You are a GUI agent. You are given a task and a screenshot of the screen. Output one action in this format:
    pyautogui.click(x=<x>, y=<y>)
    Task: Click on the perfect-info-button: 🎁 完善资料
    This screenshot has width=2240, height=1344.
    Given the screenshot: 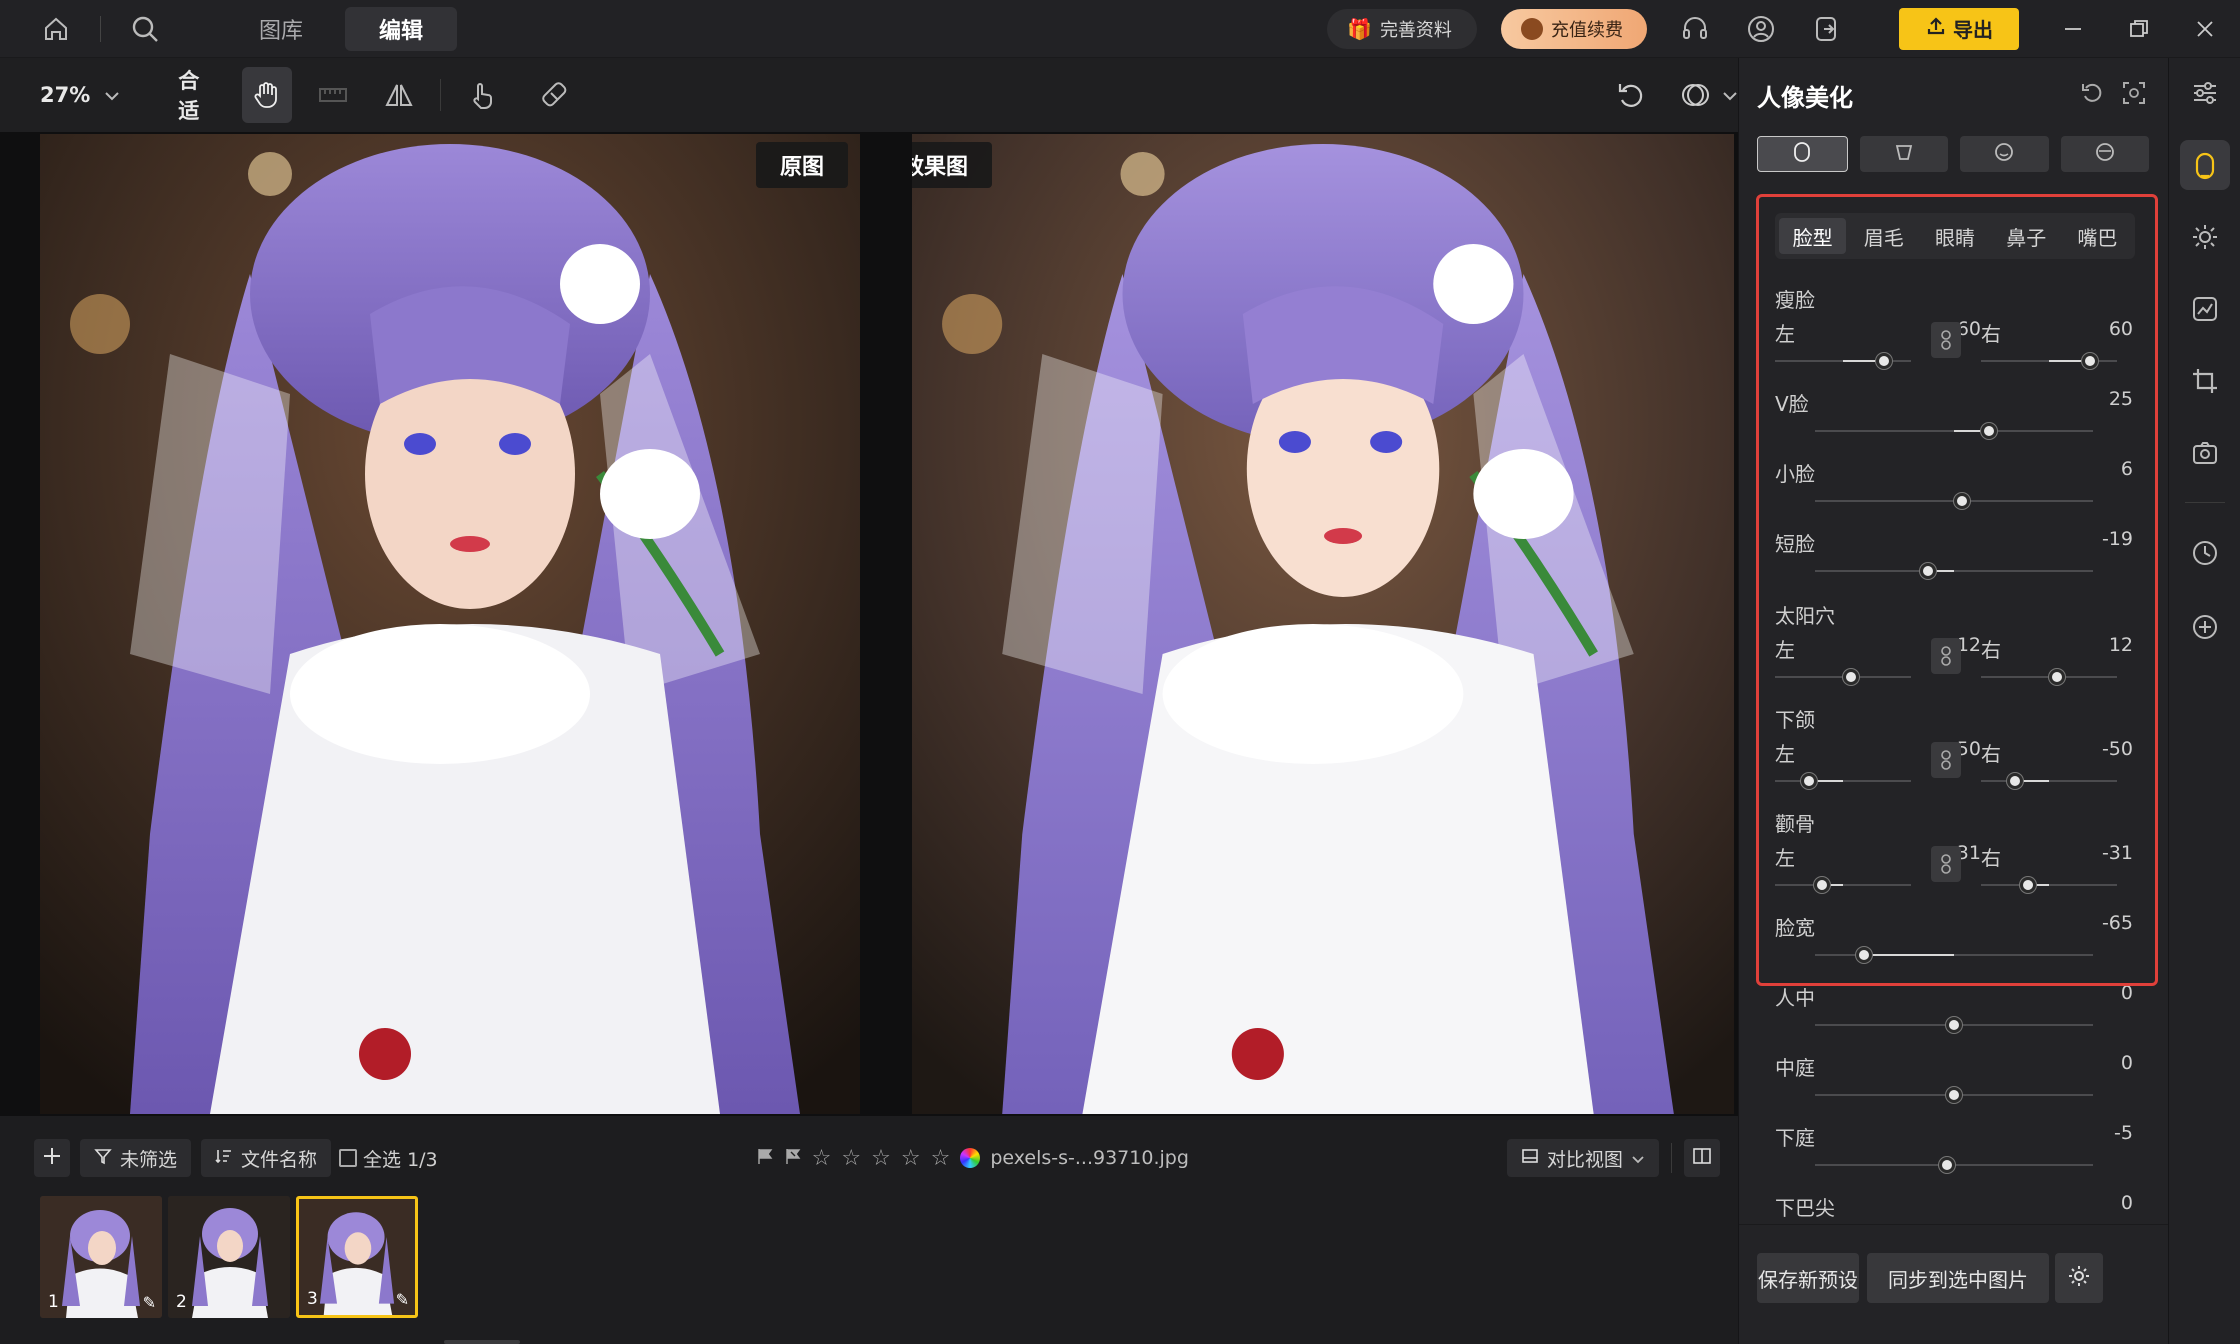 What is the action you would take?
    pyautogui.click(x=1402, y=28)
    